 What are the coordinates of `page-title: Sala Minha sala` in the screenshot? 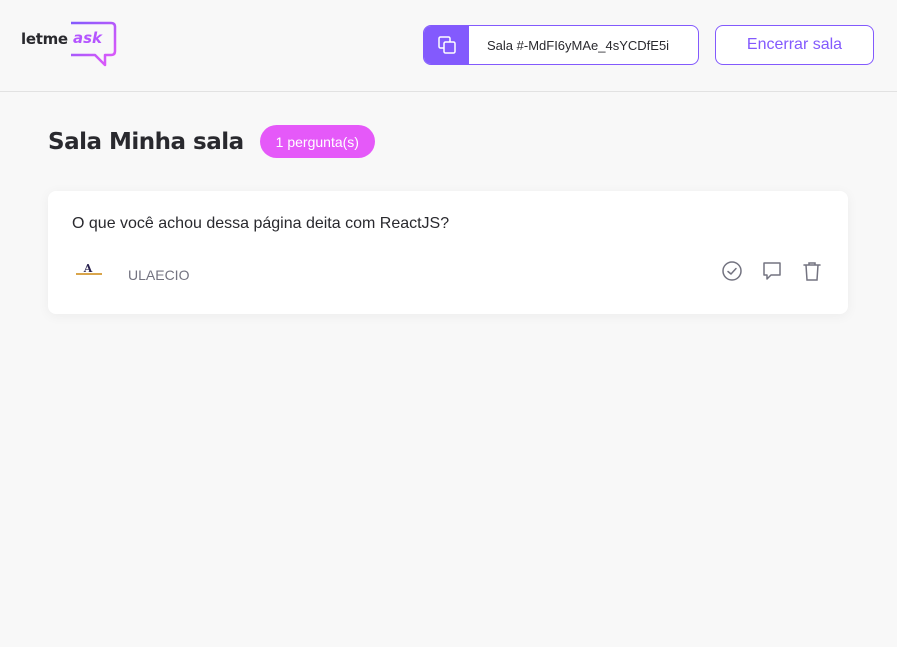 It's located at (146, 141).